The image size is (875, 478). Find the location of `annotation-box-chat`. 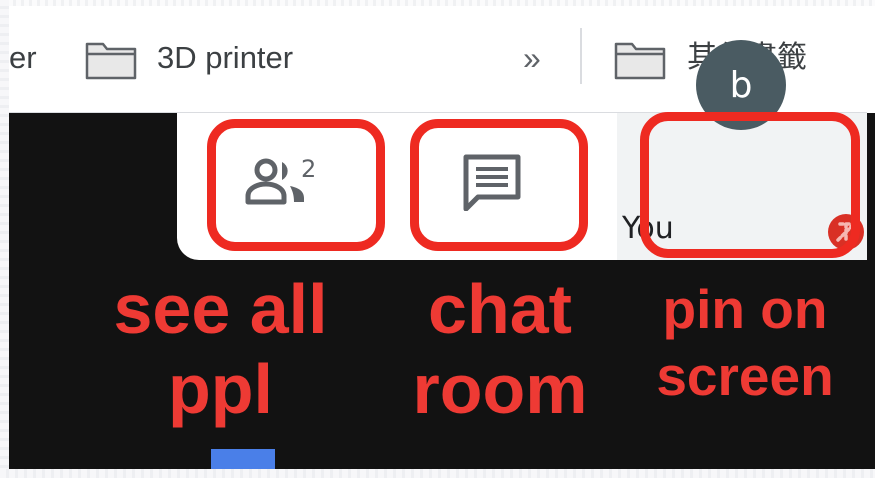

annotation-box-chat is located at coordinates (499, 185).